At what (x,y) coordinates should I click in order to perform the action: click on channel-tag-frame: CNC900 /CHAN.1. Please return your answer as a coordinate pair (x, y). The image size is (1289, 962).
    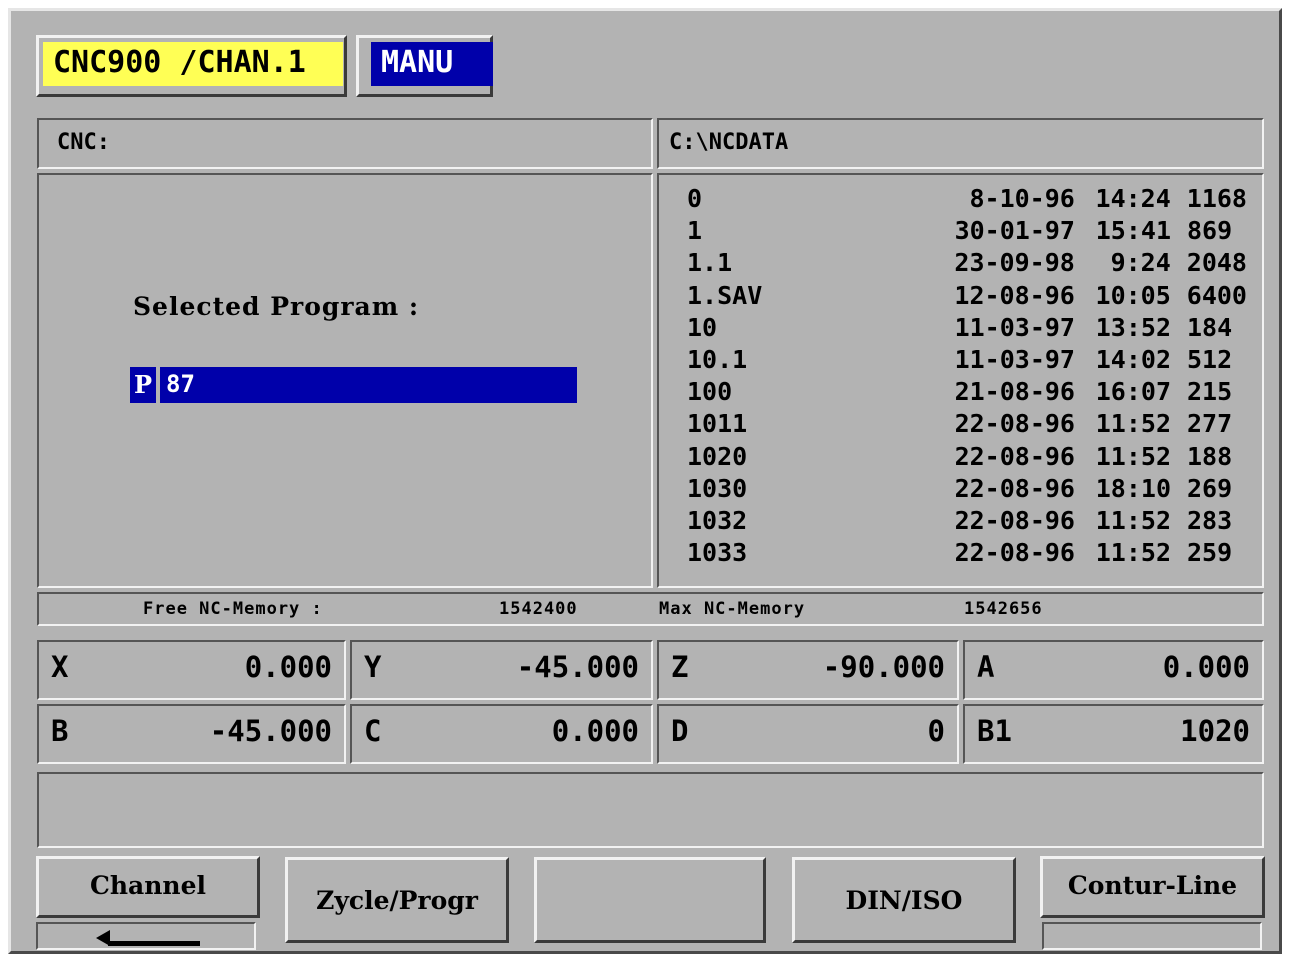
    Looking at the image, I should click on (191, 66).